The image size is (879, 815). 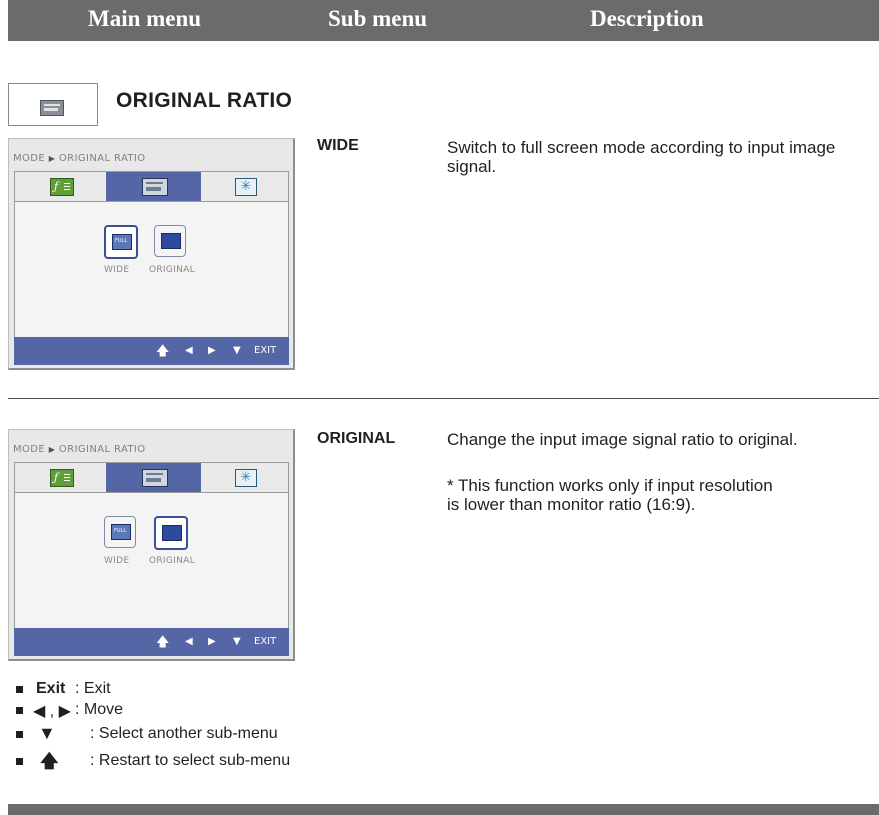 What do you see at coordinates (338, 145) in the screenshot?
I see `sub-menu-wide: WIDE` at bounding box center [338, 145].